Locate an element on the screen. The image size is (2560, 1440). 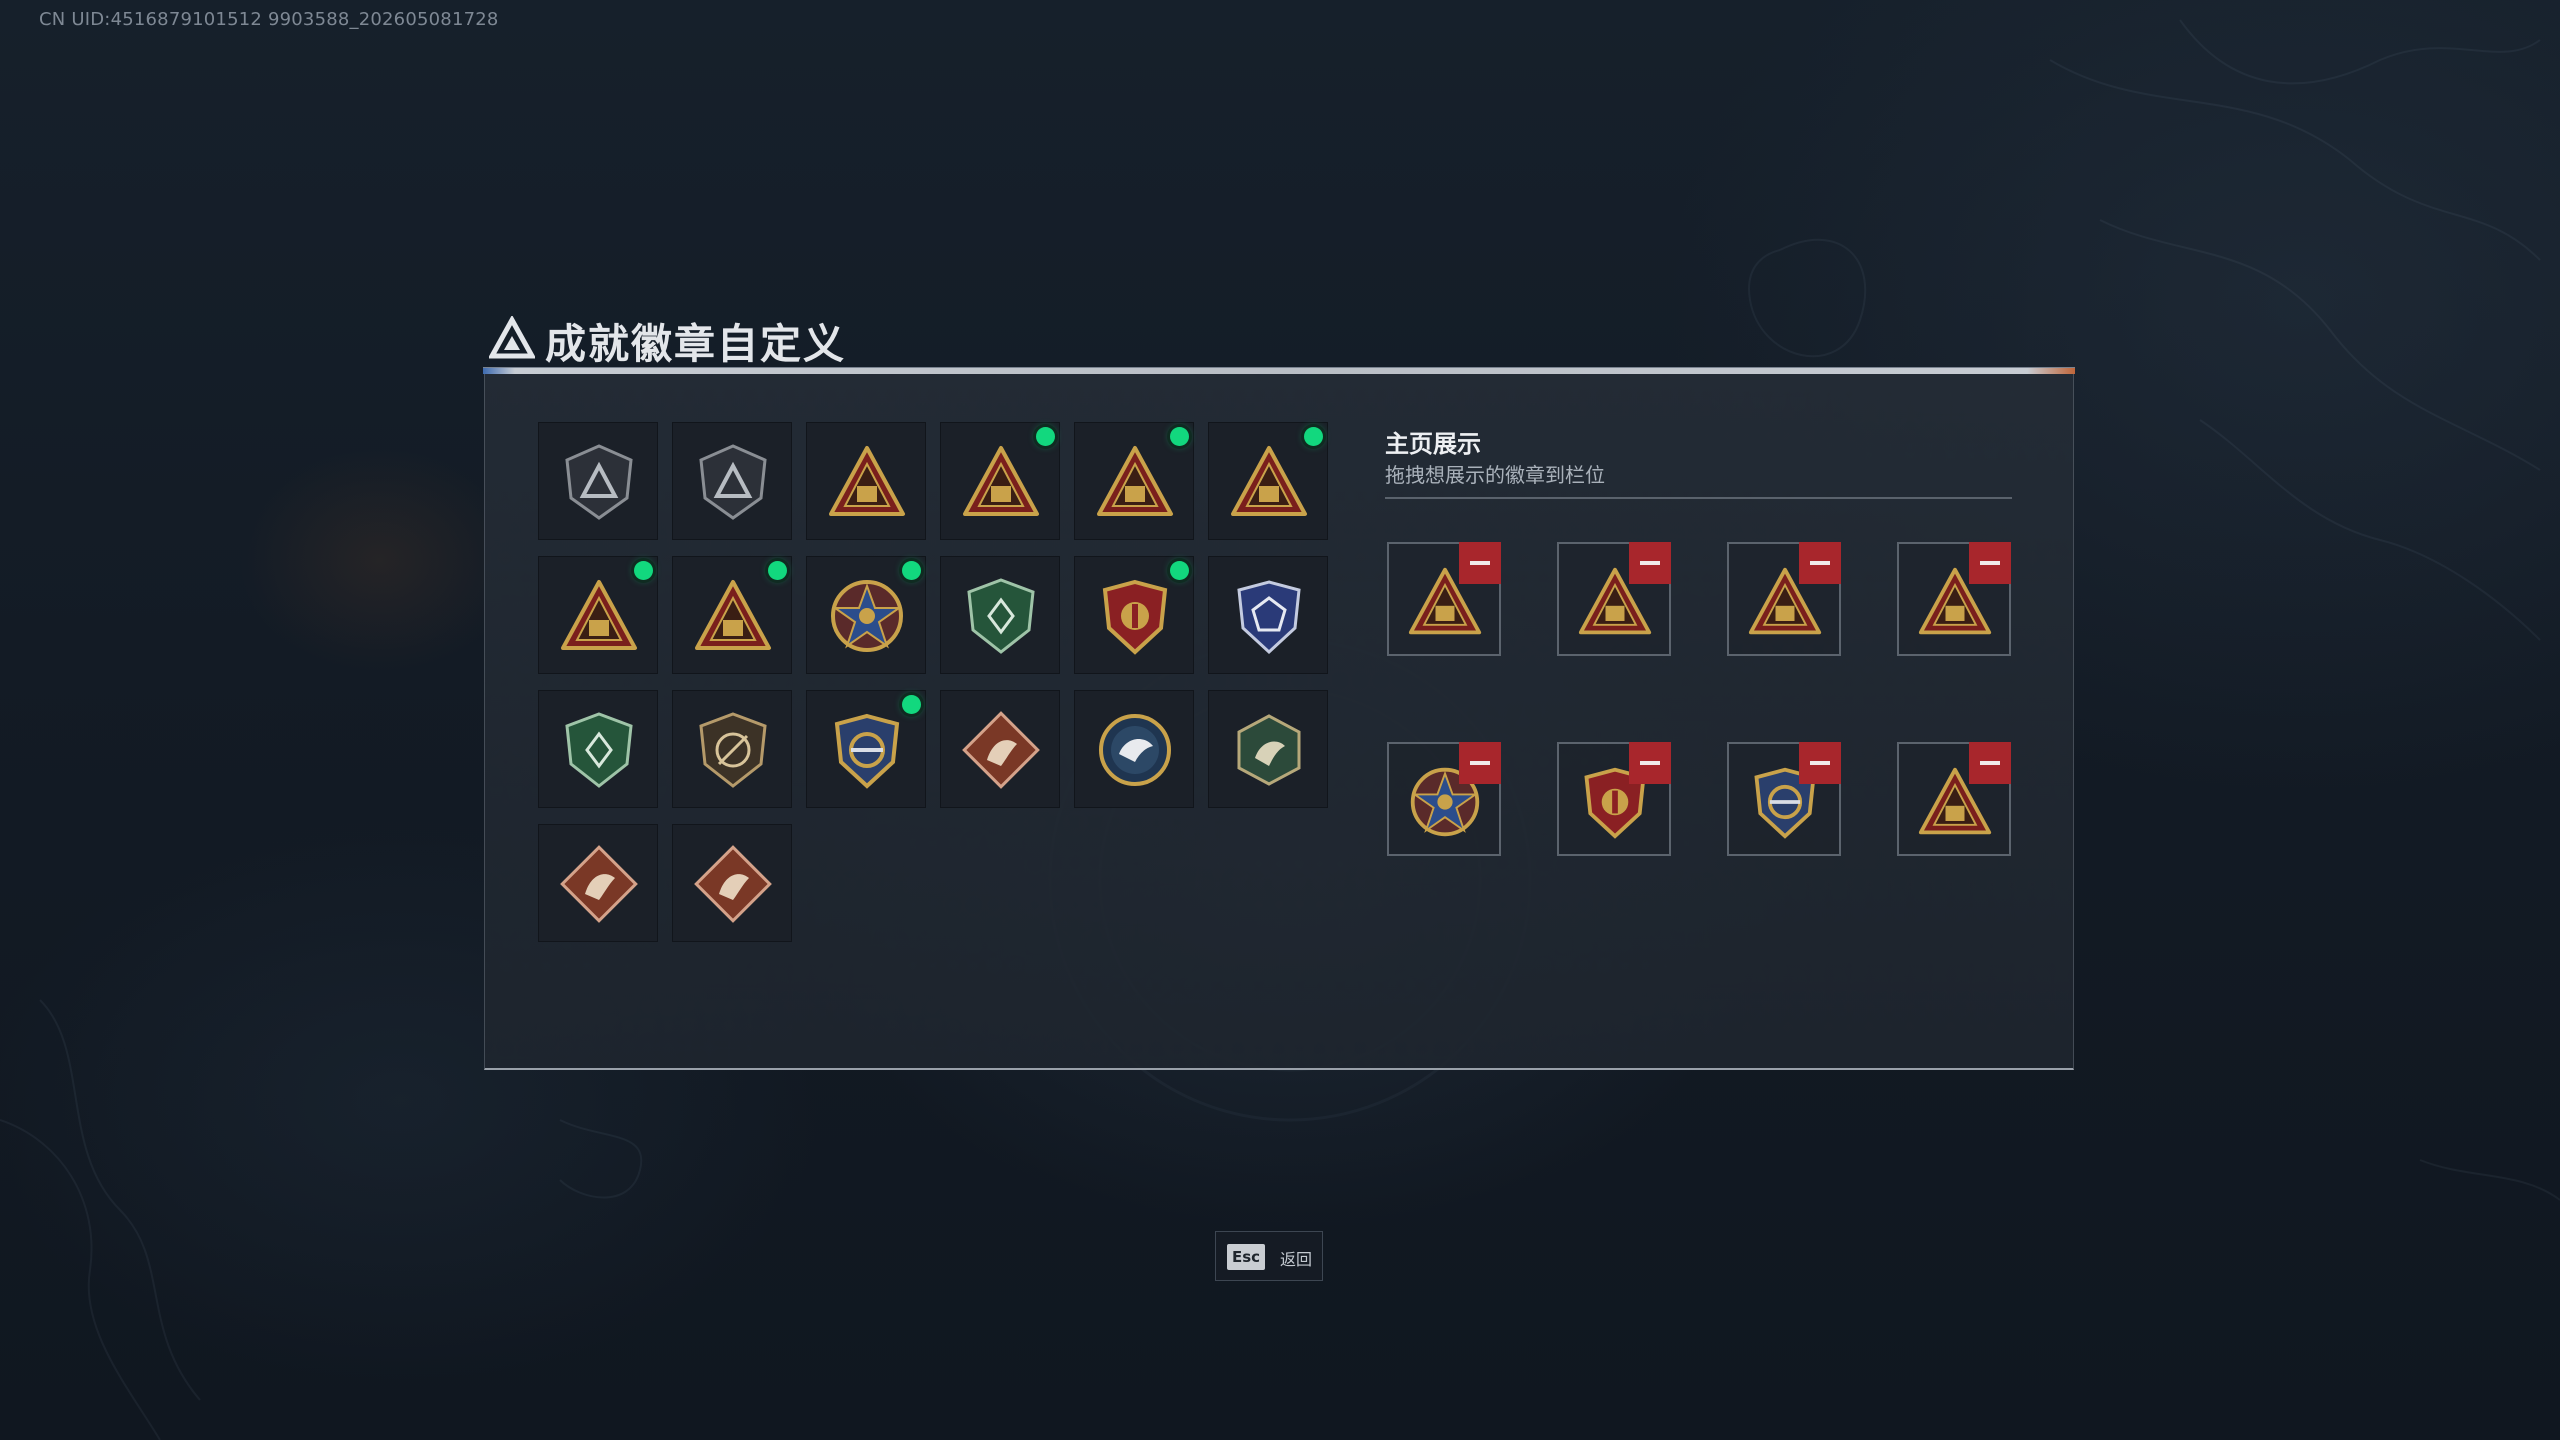
badge-cell-blue-gold-crest-badge is located at coordinates (866, 749).